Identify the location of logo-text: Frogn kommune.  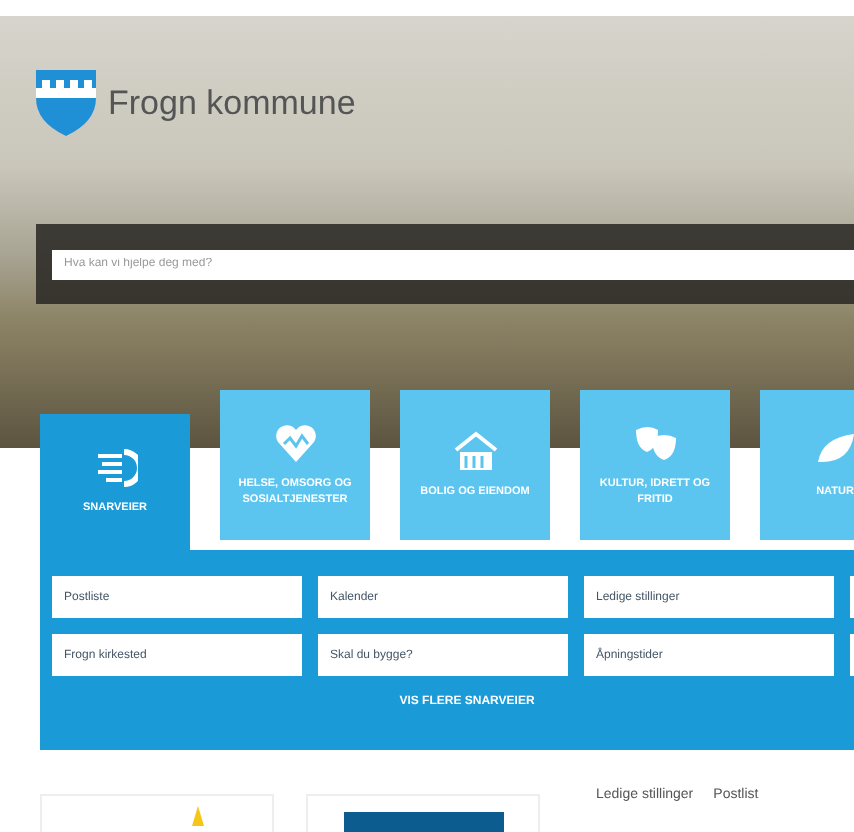
(232, 103).